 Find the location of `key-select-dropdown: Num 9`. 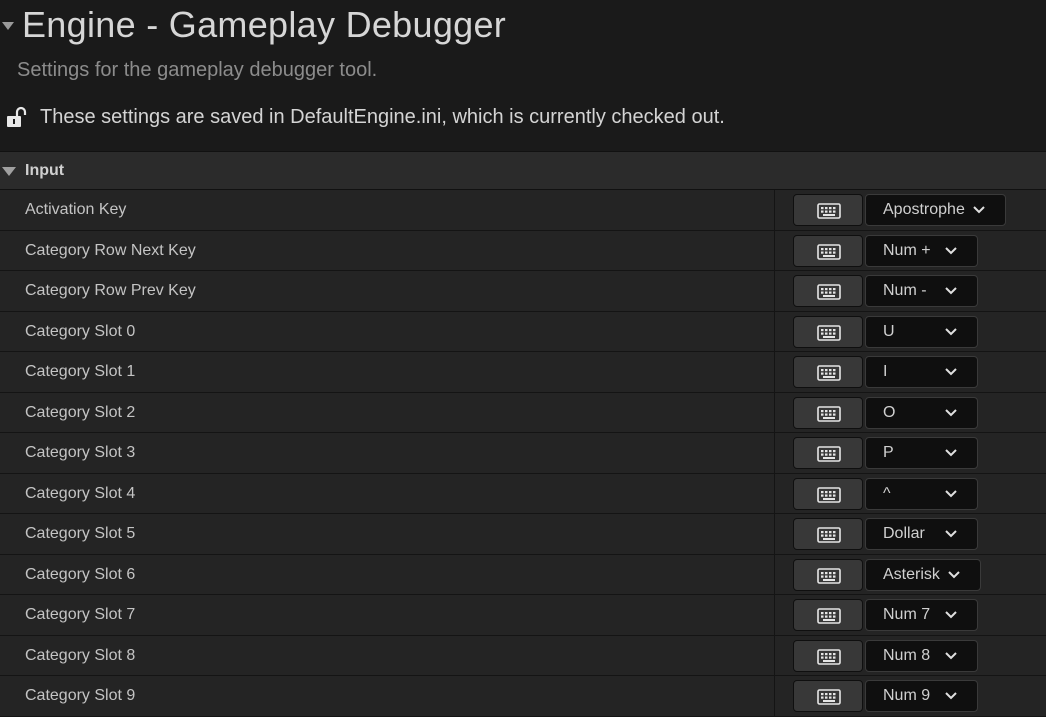

key-select-dropdown: Num 9 is located at coordinates (921, 696).